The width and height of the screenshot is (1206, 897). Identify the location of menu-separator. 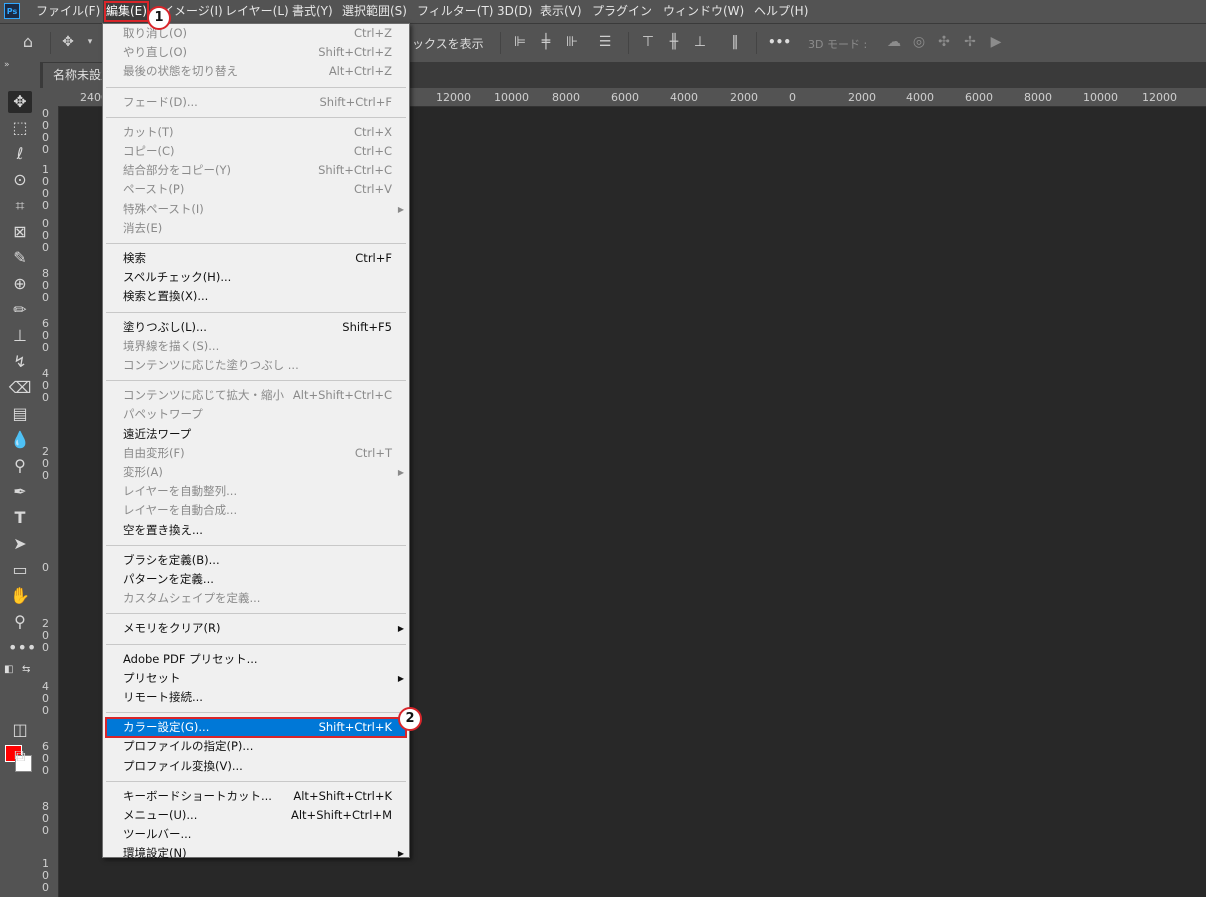
(256, 545).